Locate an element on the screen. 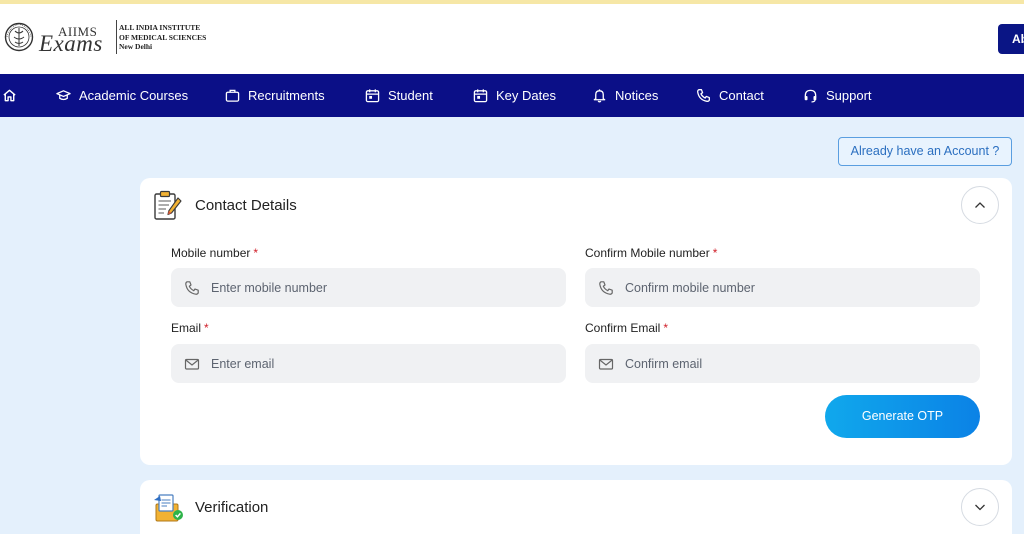 Image resolution: width=1024 pixels, height=534 pixels. clipboard-pencil-icon is located at coordinates (168, 205).